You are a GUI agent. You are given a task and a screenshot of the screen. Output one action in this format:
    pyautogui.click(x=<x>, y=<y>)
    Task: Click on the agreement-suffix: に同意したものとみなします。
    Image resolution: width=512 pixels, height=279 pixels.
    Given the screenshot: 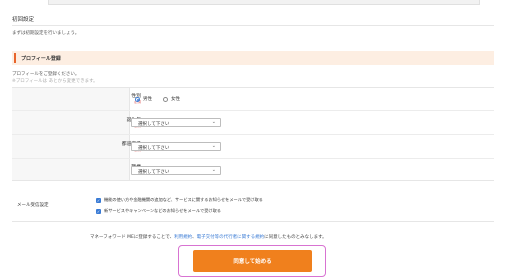 What is the action you would take?
    pyautogui.click(x=295, y=237)
    